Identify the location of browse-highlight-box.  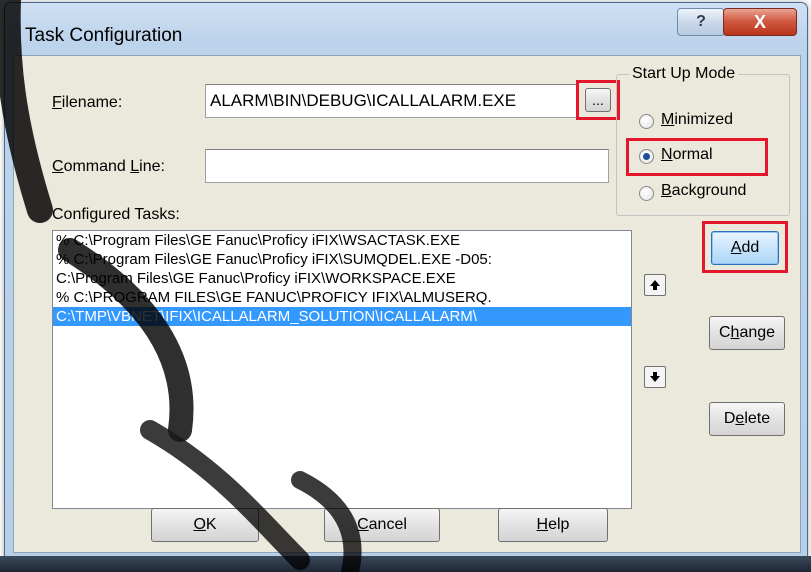
(598, 100).